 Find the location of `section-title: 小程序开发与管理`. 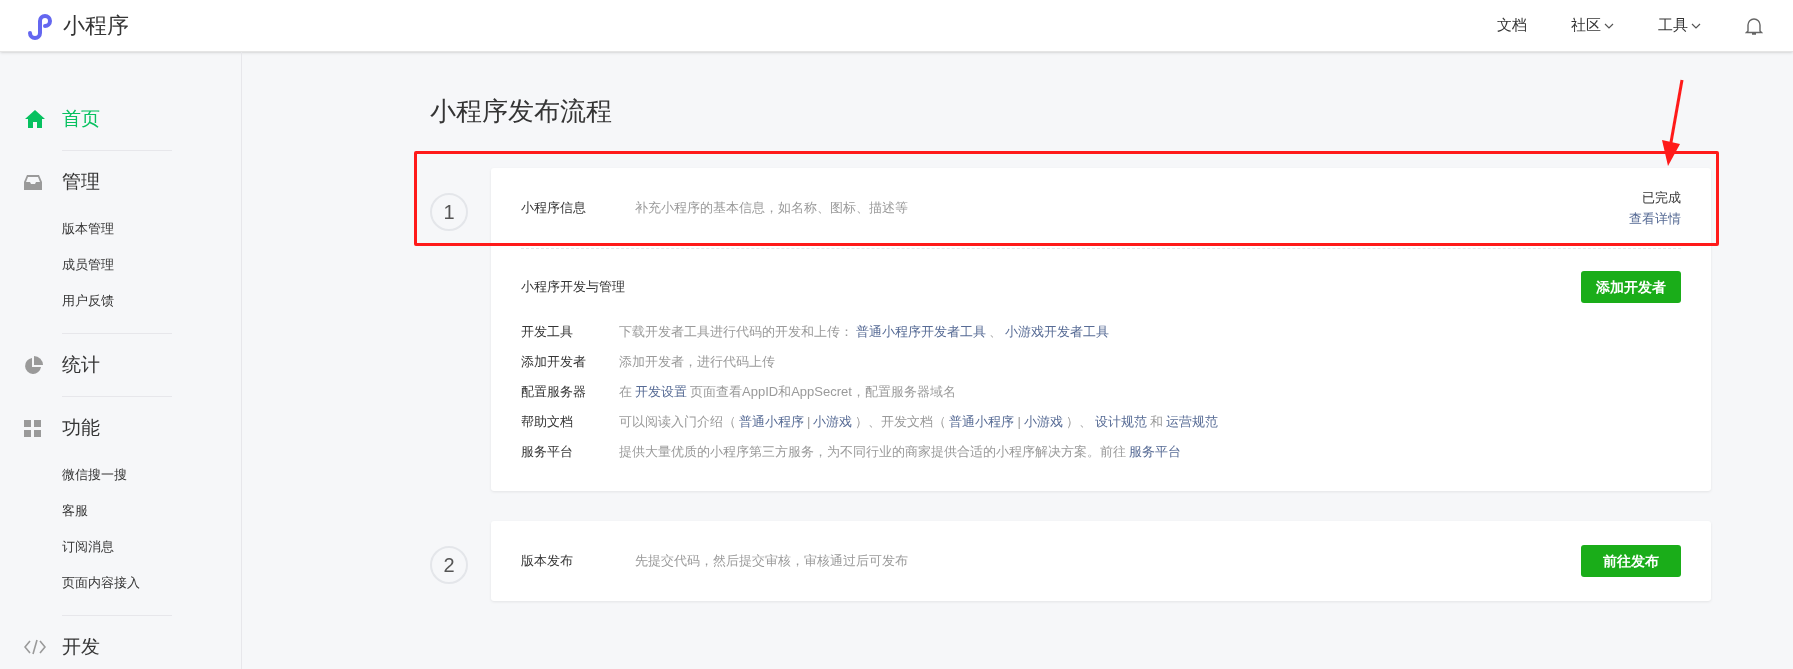

section-title: 小程序开发与管理 is located at coordinates (573, 287).